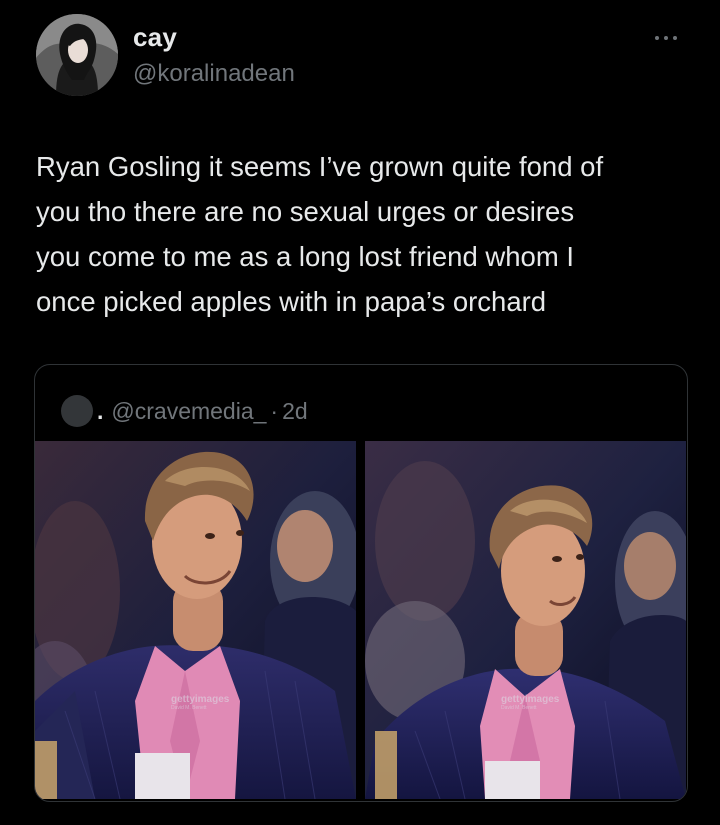  What do you see at coordinates (295, 411) in the screenshot?
I see `quoted-timestamp: 2d` at bounding box center [295, 411].